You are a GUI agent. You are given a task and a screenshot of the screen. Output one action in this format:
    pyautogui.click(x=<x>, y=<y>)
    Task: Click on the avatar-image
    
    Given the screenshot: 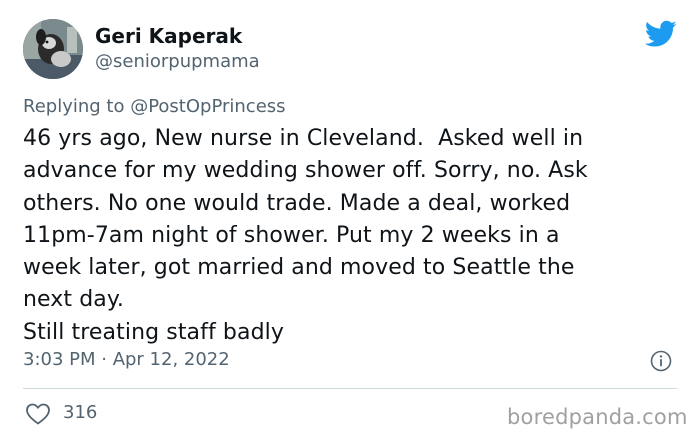 What is the action you would take?
    pyautogui.click(x=53, y=49)
    